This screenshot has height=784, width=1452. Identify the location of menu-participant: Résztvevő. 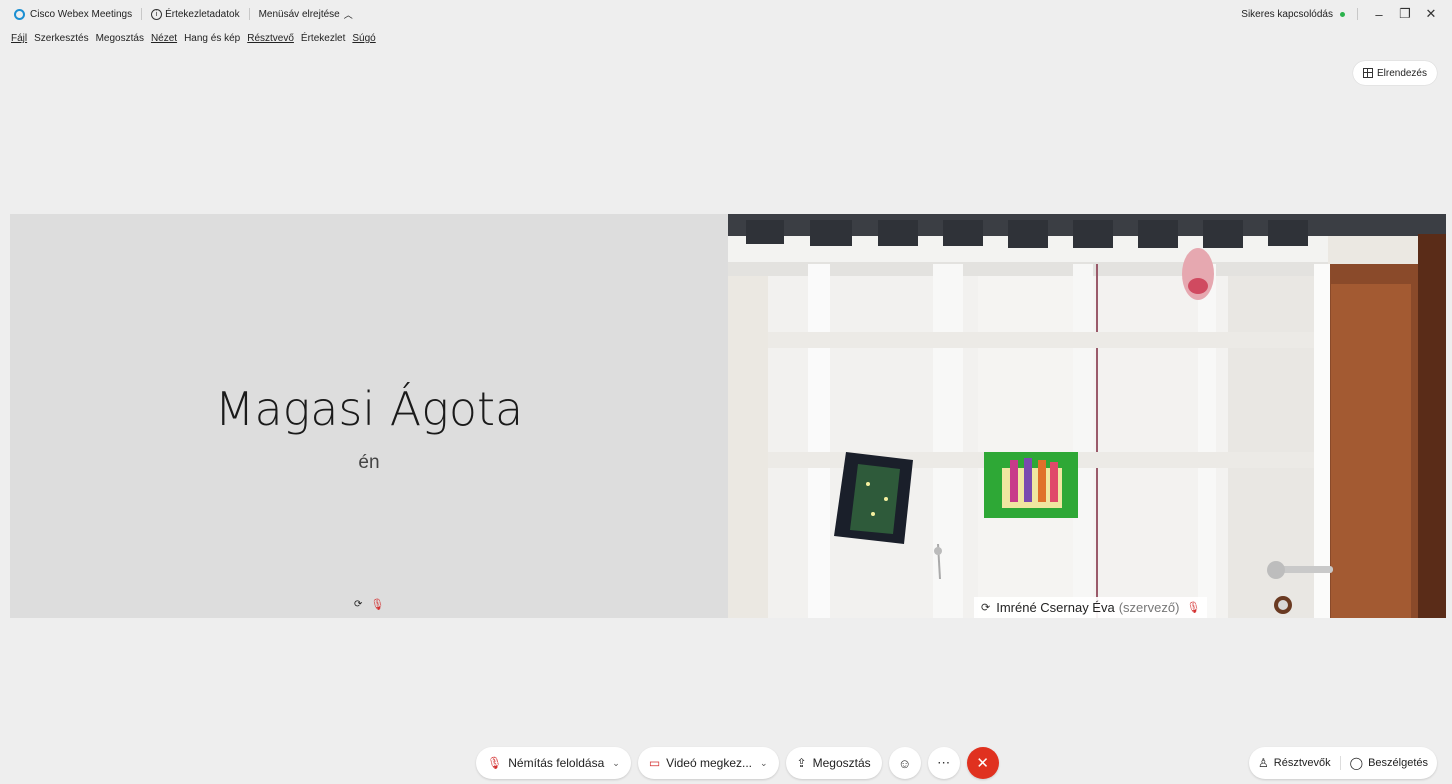
(270, 38).